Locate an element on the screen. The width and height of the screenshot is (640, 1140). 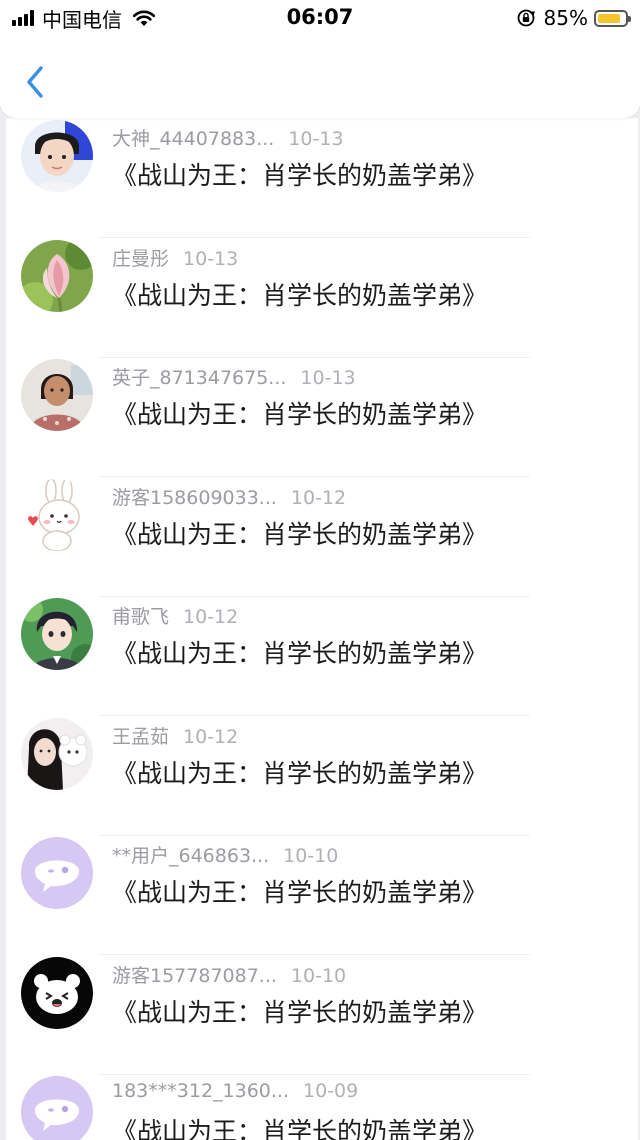
rotation-lock-icon is located at coordinates (526, 18).